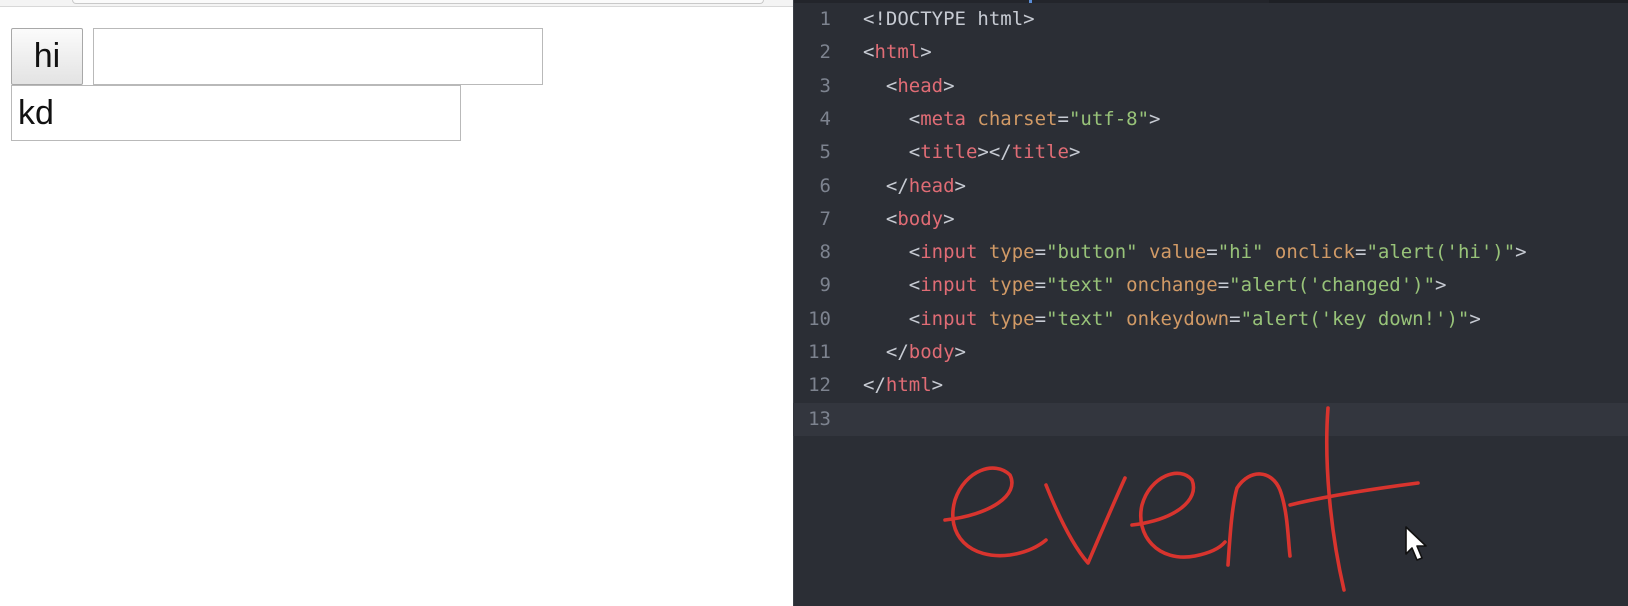 This screenshot has height=606, width=1628. I want to click on code-line-2: 2 <html>, so click(1210, 52).